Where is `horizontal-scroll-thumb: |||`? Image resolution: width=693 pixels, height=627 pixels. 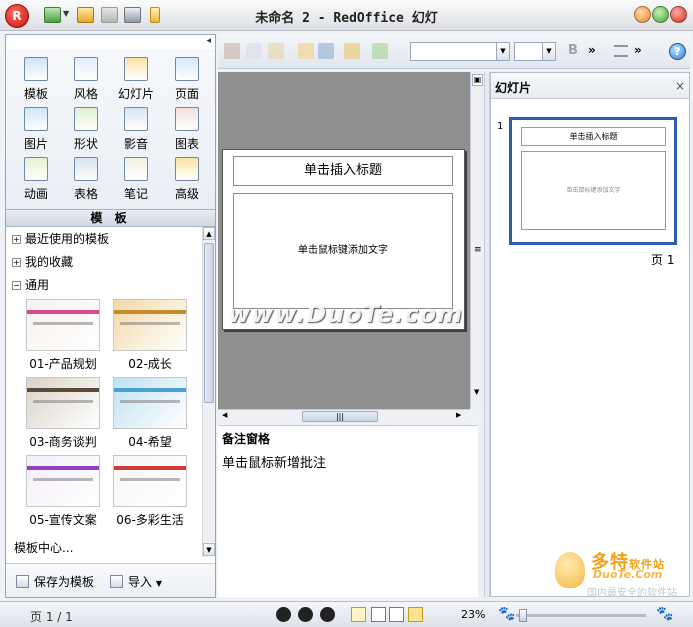 horizontal-scroll-thumb: ||| is located at coordinates (340, 416).